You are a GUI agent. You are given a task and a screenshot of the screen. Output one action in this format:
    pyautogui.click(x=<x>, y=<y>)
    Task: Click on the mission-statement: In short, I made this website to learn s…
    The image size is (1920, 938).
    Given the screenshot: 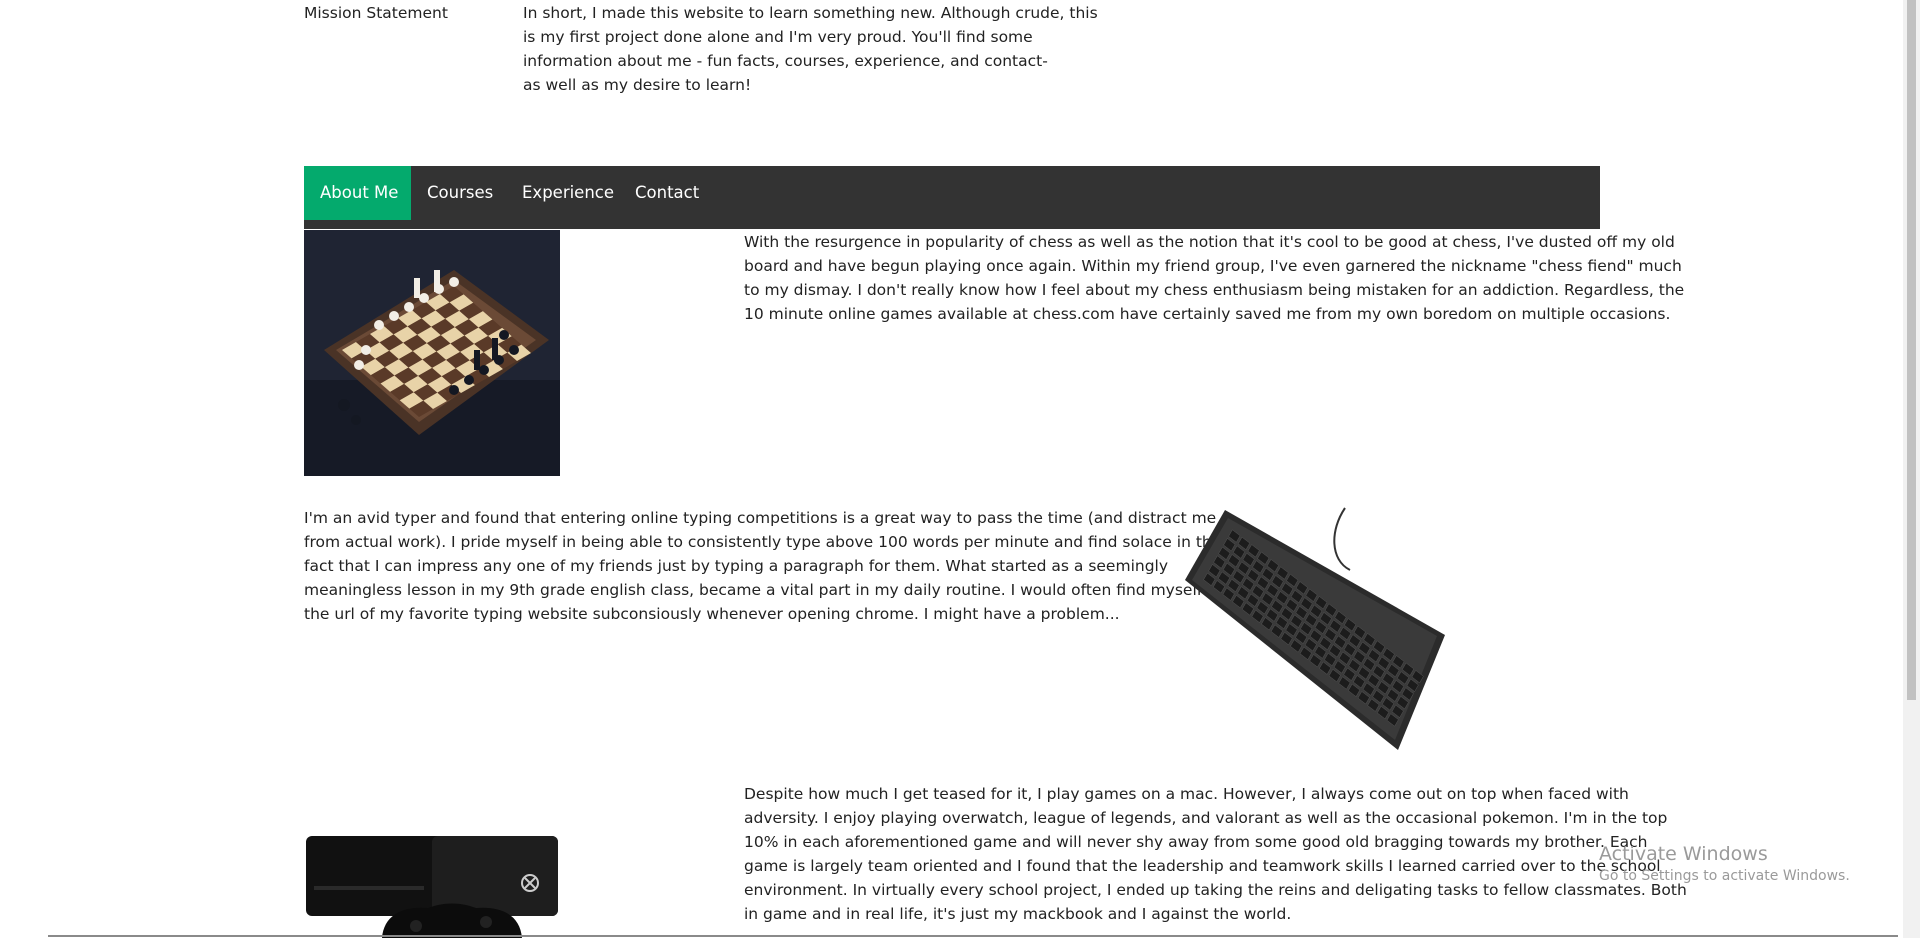 What is the action you would take?
    pyautogui.click(x=810, y=49)
    